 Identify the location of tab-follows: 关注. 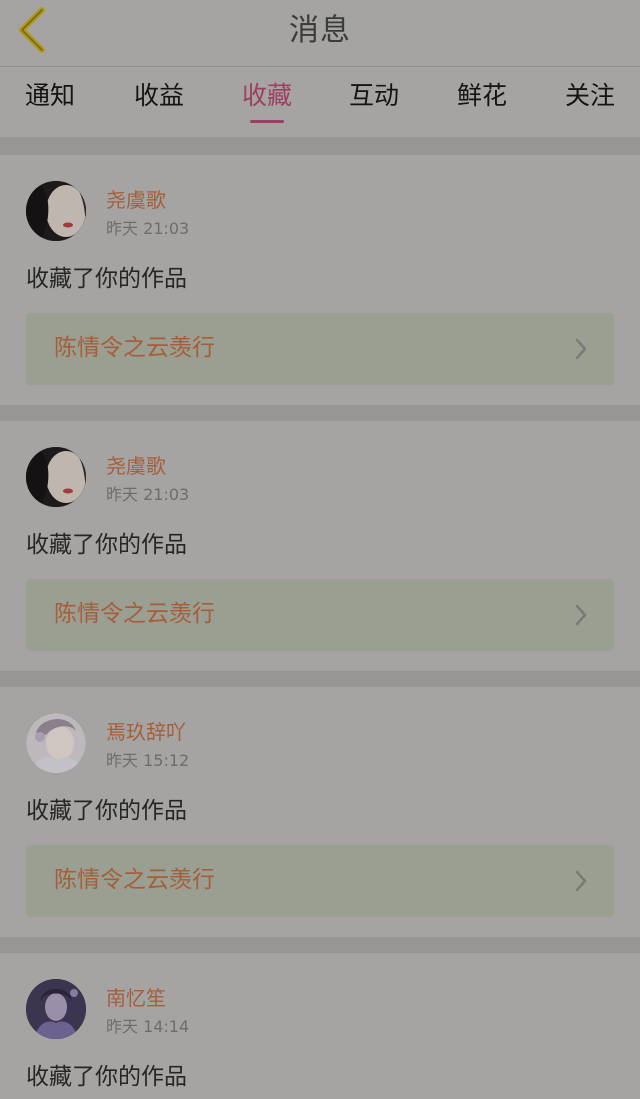
(590, 101).